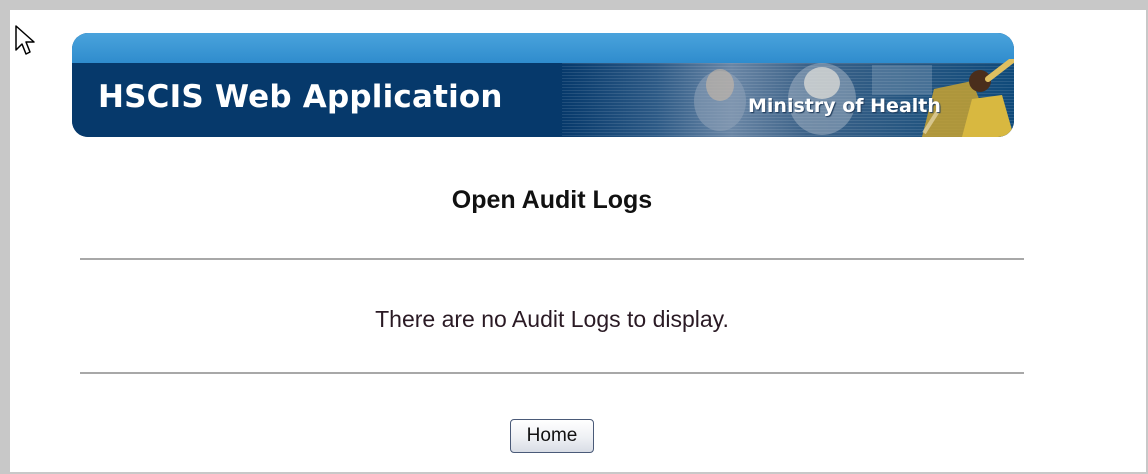 The height and width of the screenshot is (474, 1148). I want to click on divider-bottom, so click(552, 373).